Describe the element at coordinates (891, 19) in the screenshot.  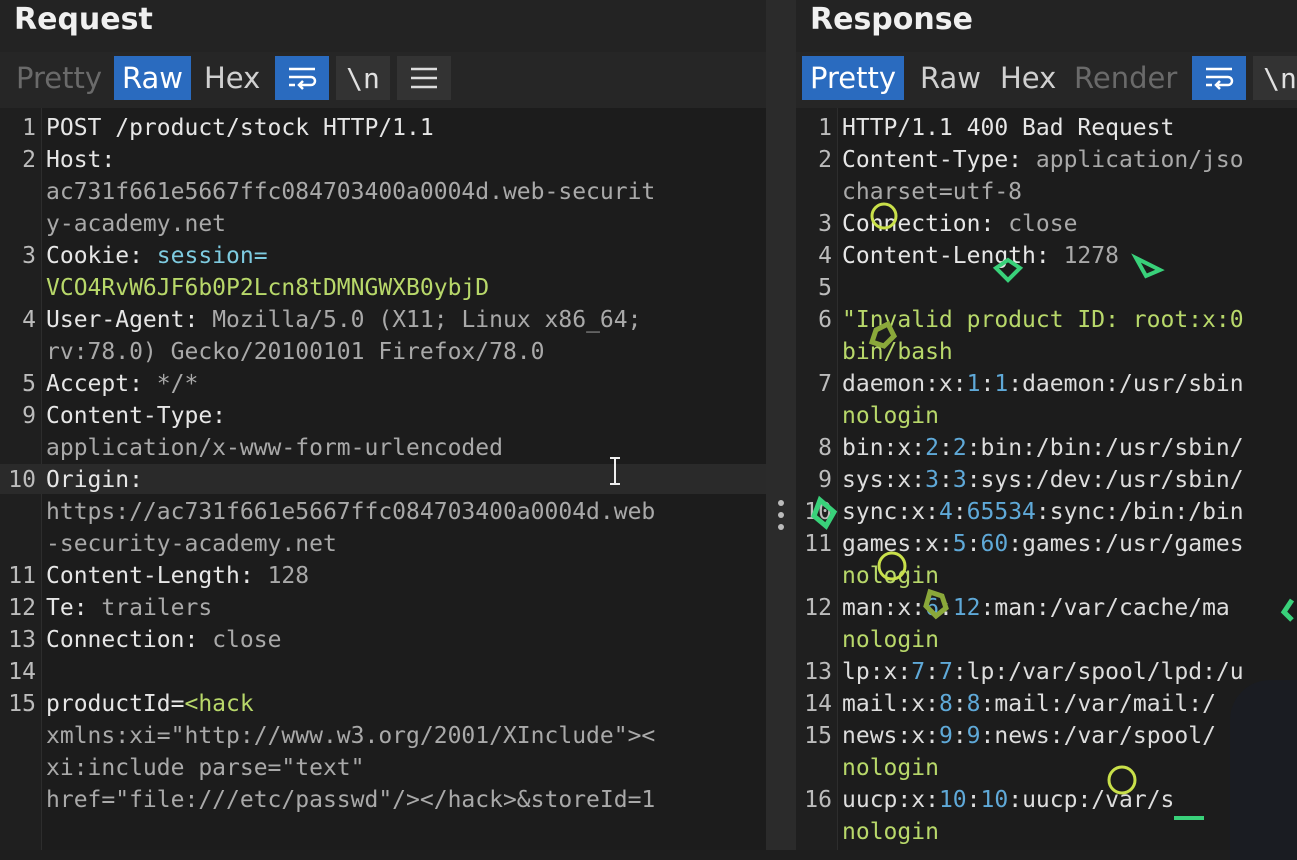
I see `response-title: Response` at that location.